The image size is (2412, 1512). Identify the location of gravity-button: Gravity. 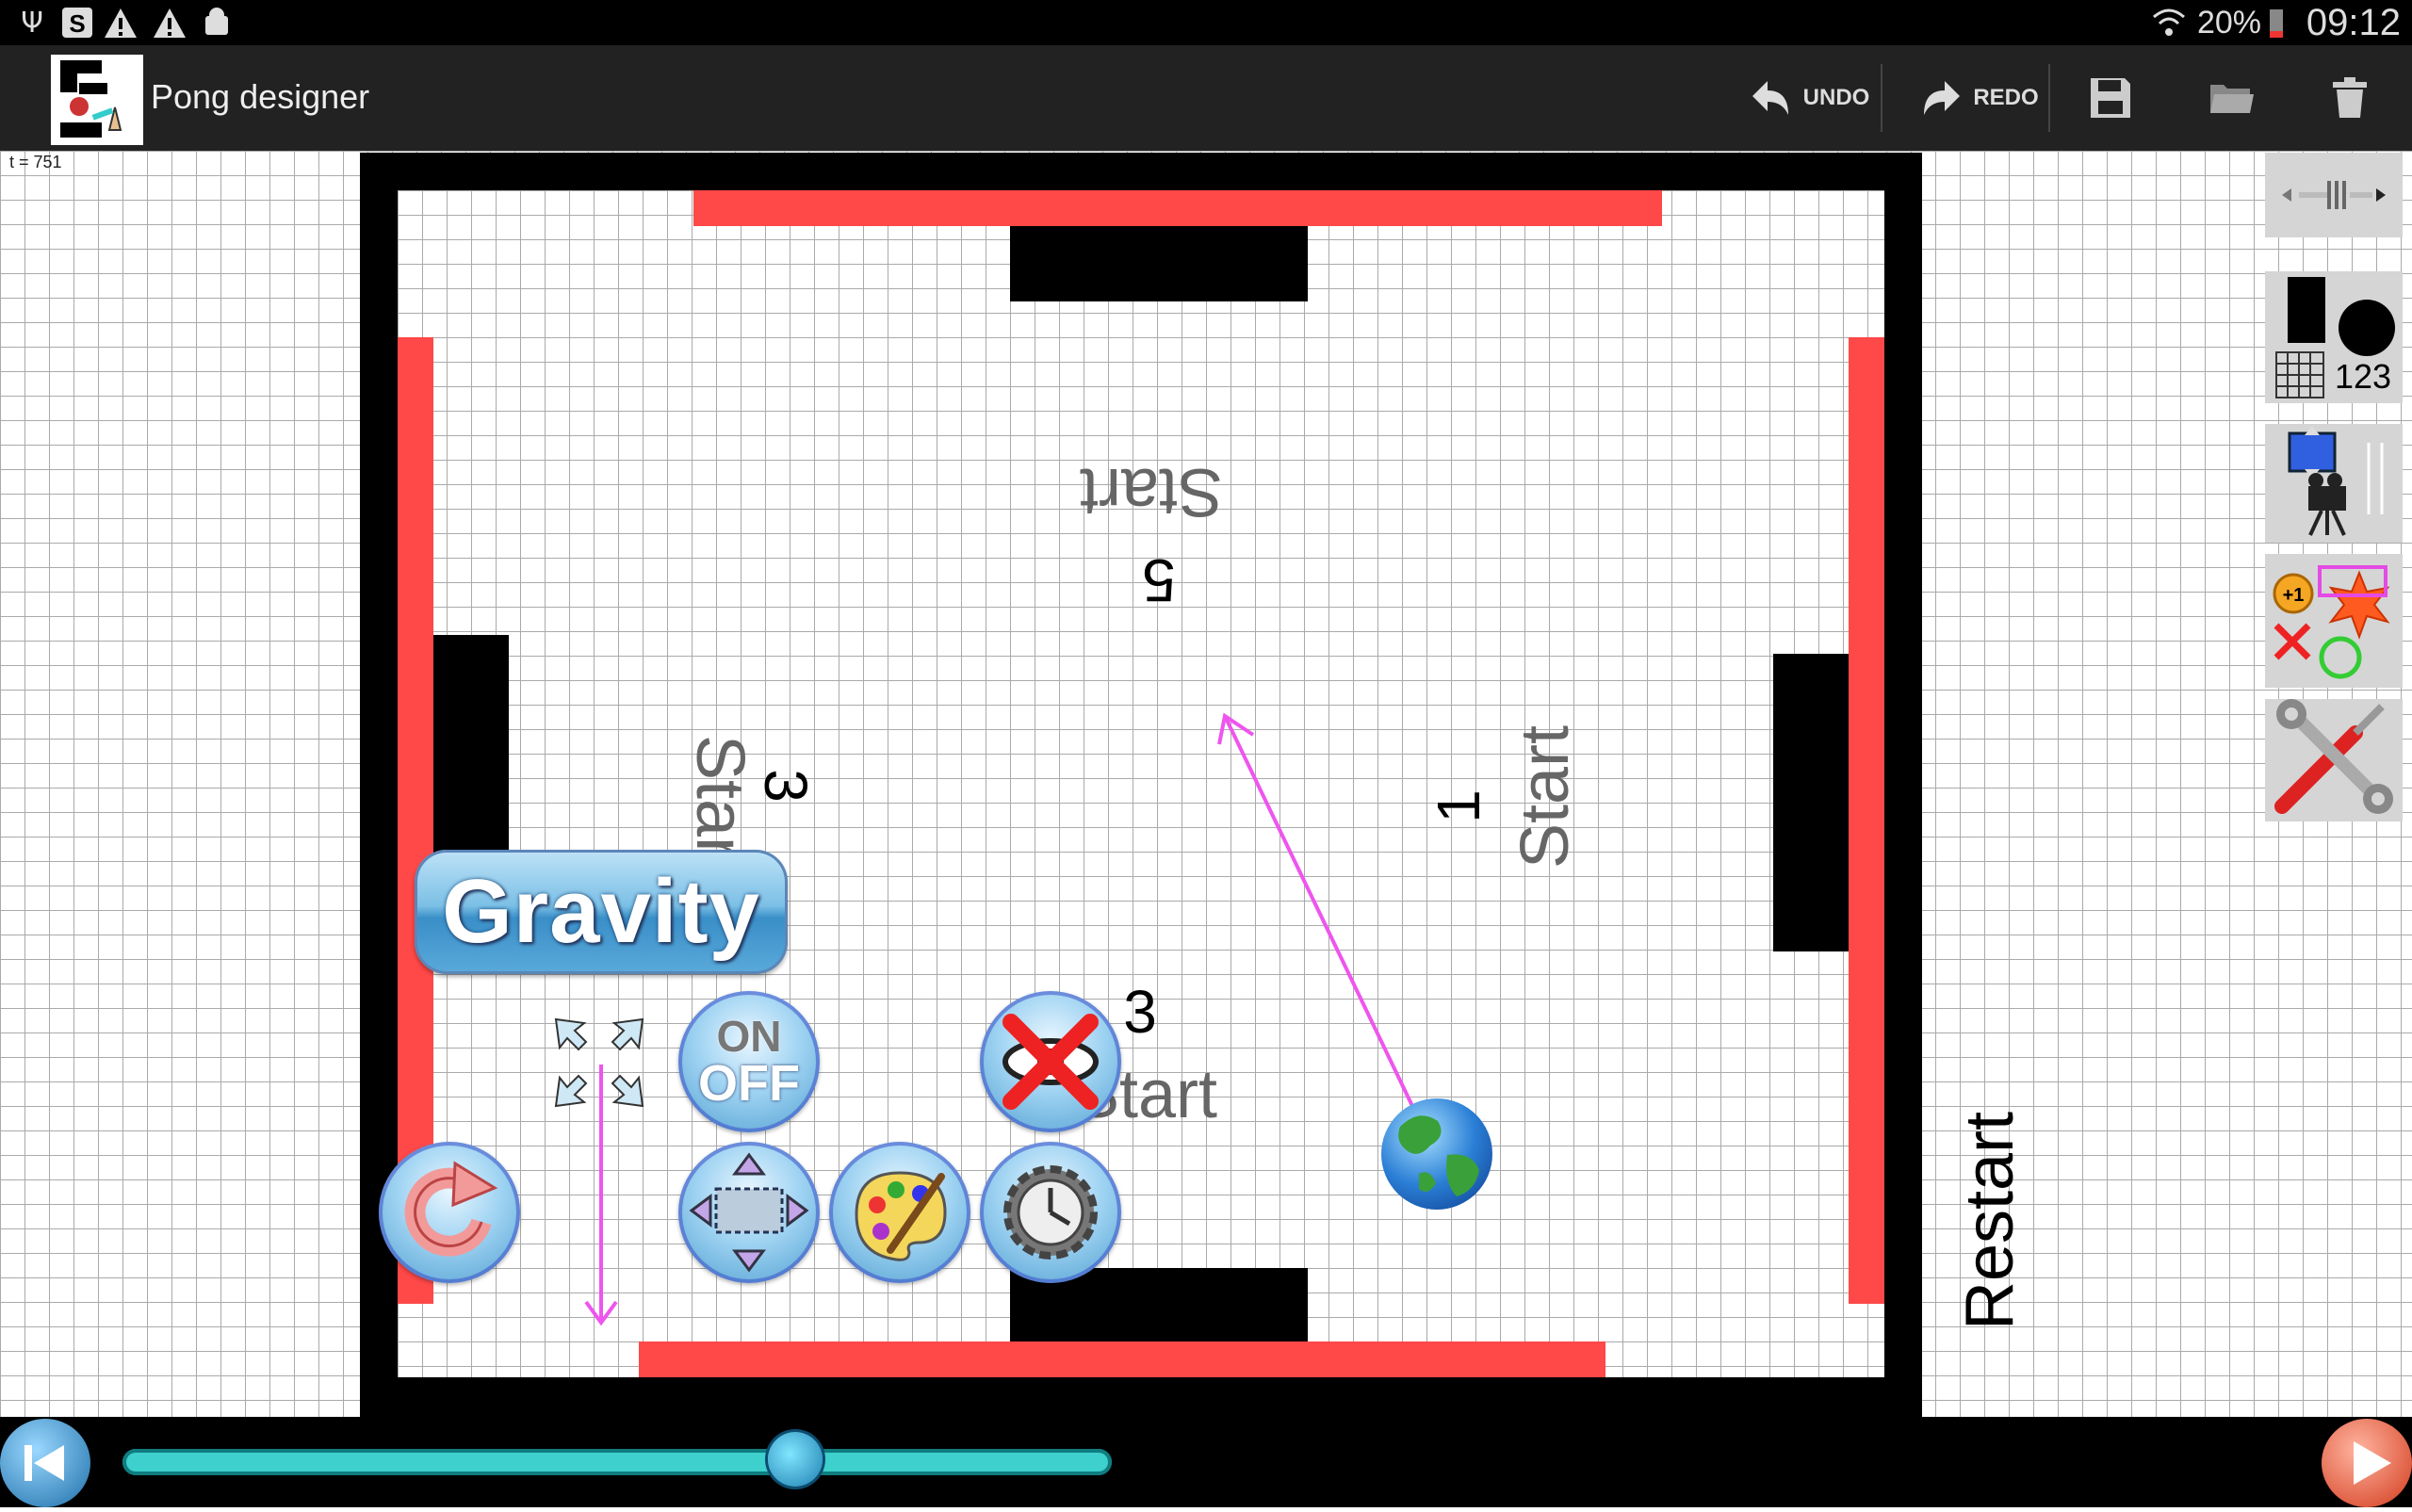
(601, 912).